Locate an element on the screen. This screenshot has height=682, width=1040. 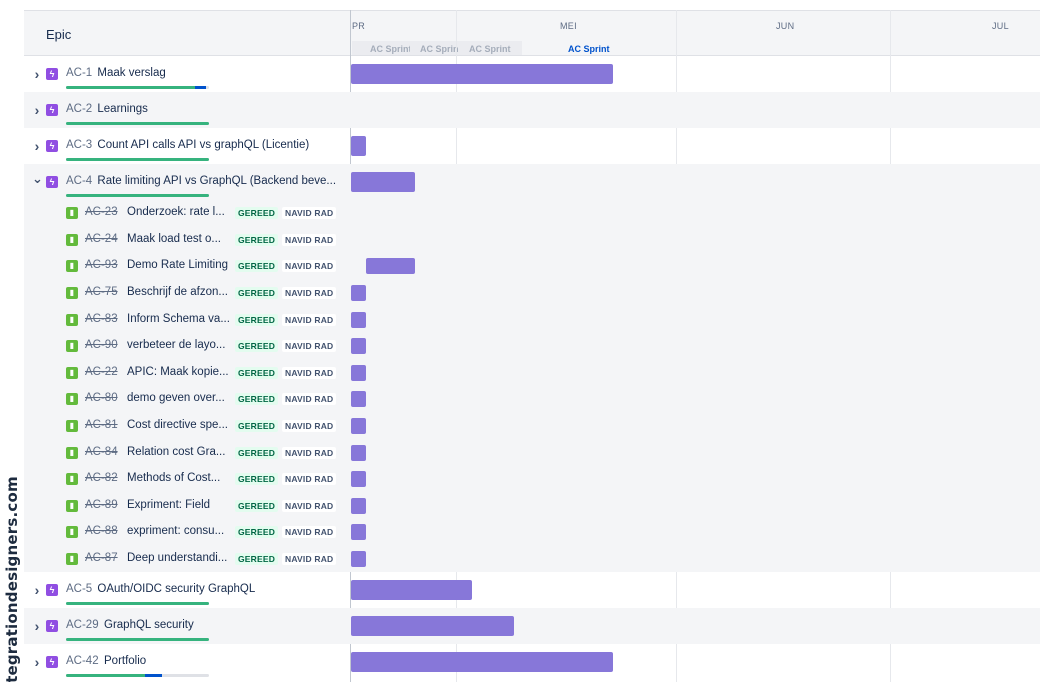
issue-key: AC-80 is located at coordinates (101, 398).